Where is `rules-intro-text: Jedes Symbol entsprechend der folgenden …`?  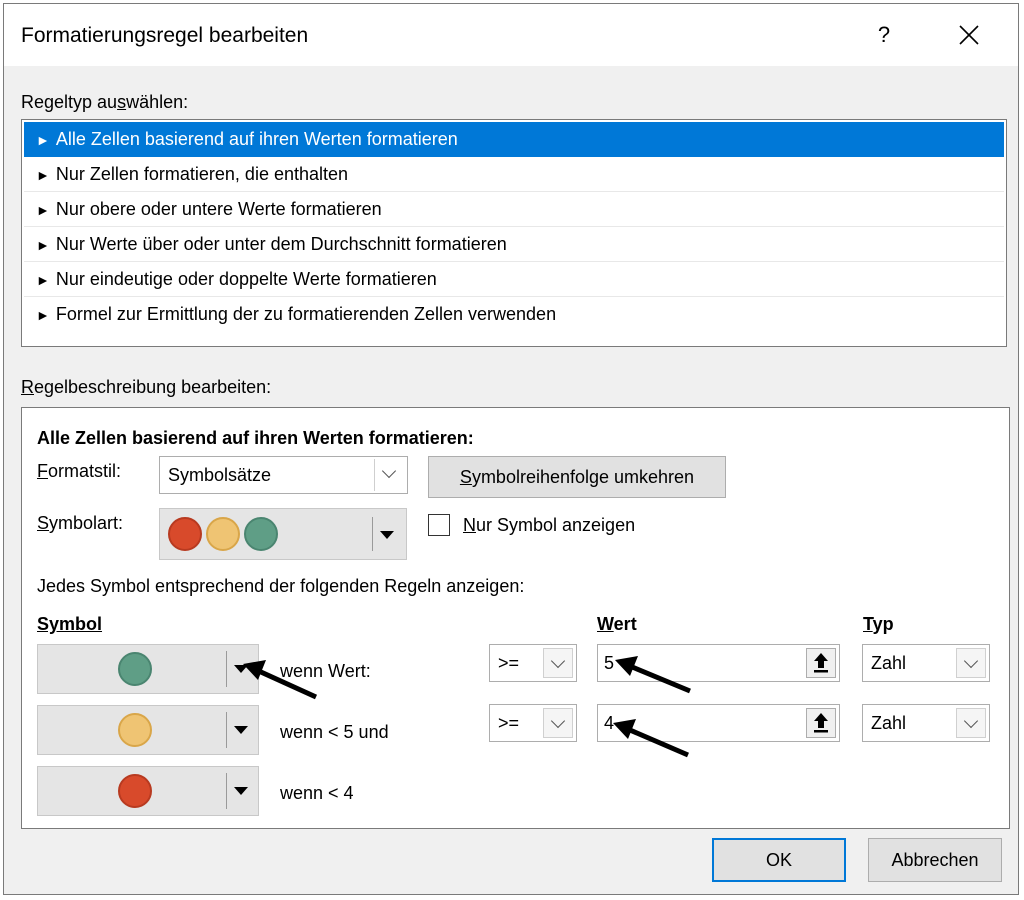 rules-intro-text: Jedes Symbol entsprechend der folgenden … is located at coordinates (281, 586).